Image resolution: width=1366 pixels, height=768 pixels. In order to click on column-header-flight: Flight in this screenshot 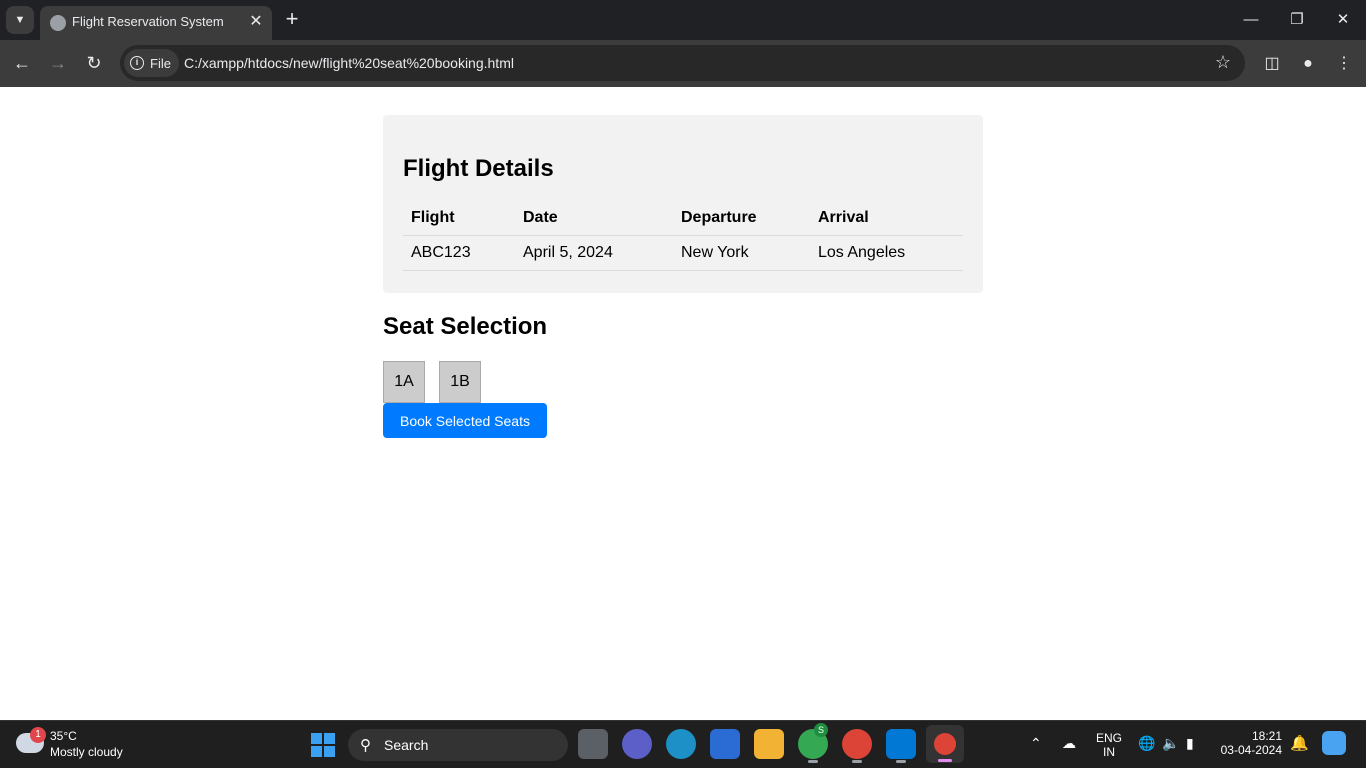, I will do `click(459, 218)`.